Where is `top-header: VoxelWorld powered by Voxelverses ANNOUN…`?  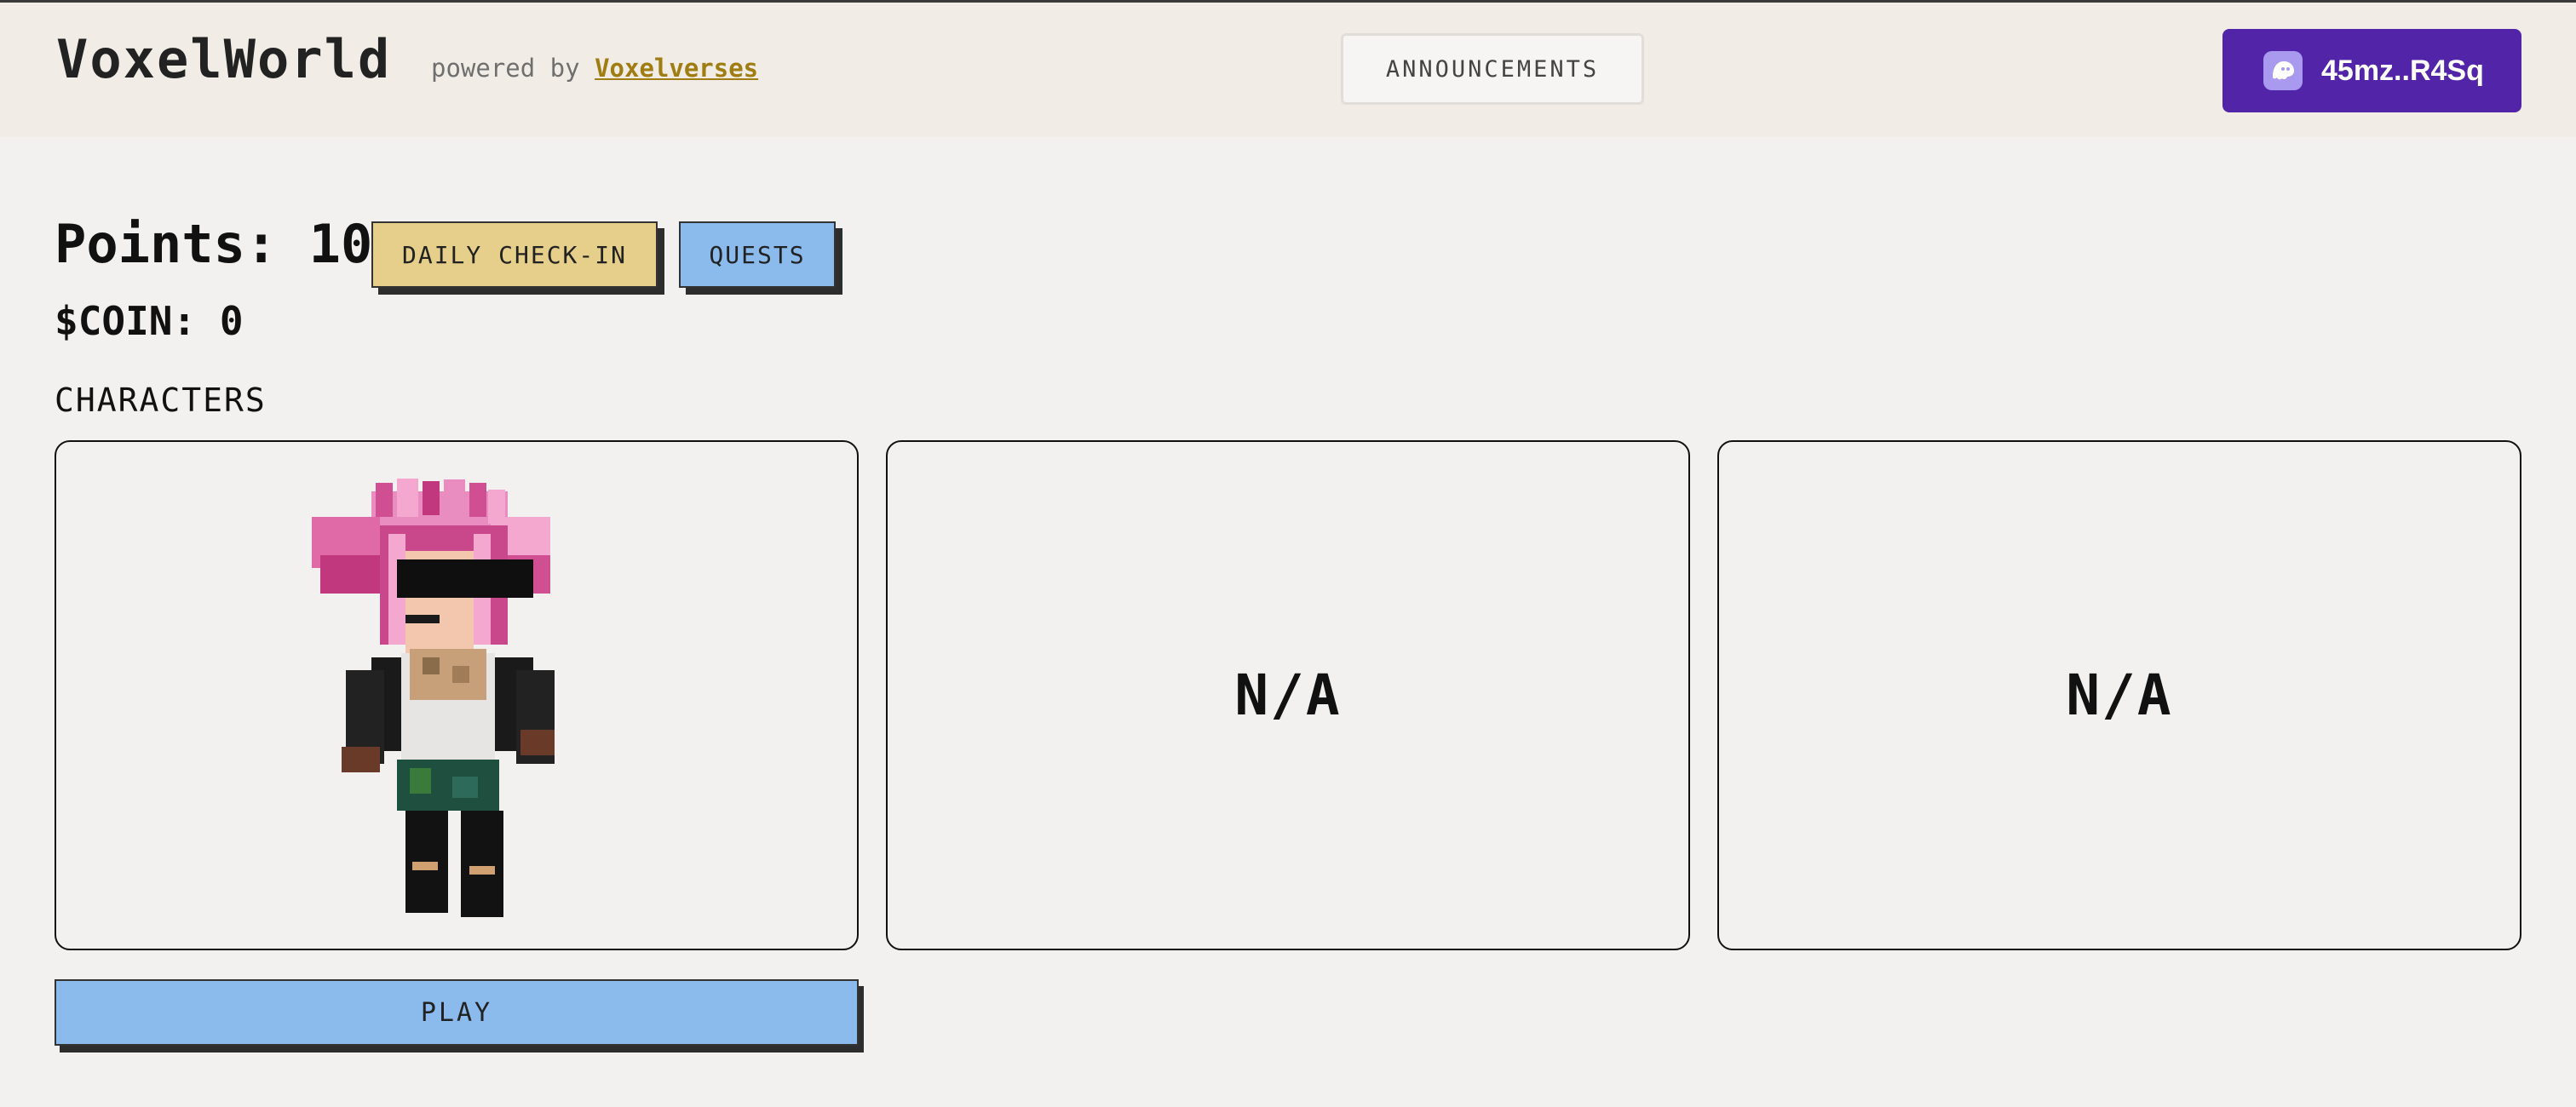
top-header: VoxelWorld powered by Voxelverses ANNOUN… is located at coordinates (1288, 70).